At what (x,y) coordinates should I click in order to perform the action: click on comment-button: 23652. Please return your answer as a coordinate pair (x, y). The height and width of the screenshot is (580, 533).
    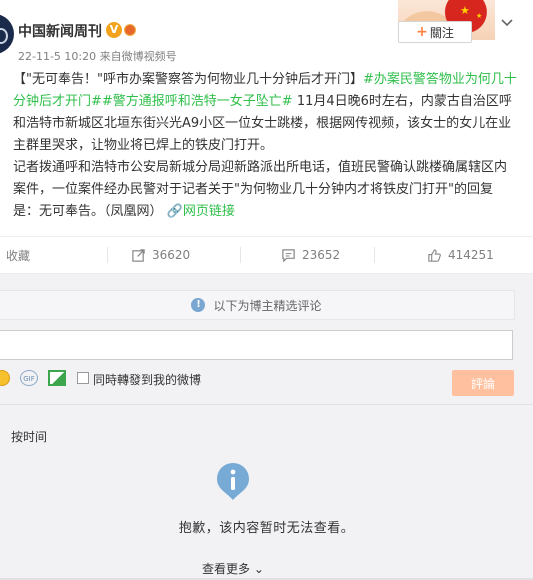
    Looking at the image, I should click on (310, 255).